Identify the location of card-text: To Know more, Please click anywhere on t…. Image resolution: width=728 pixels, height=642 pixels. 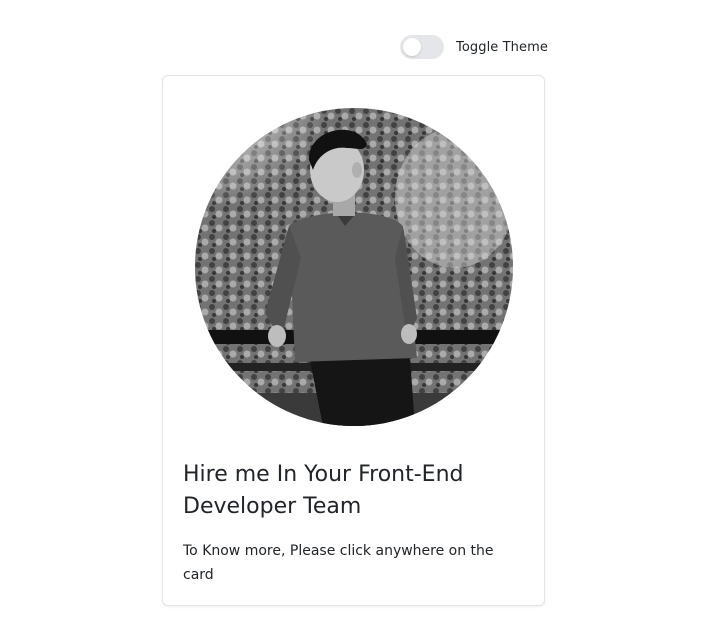
(338, 563).